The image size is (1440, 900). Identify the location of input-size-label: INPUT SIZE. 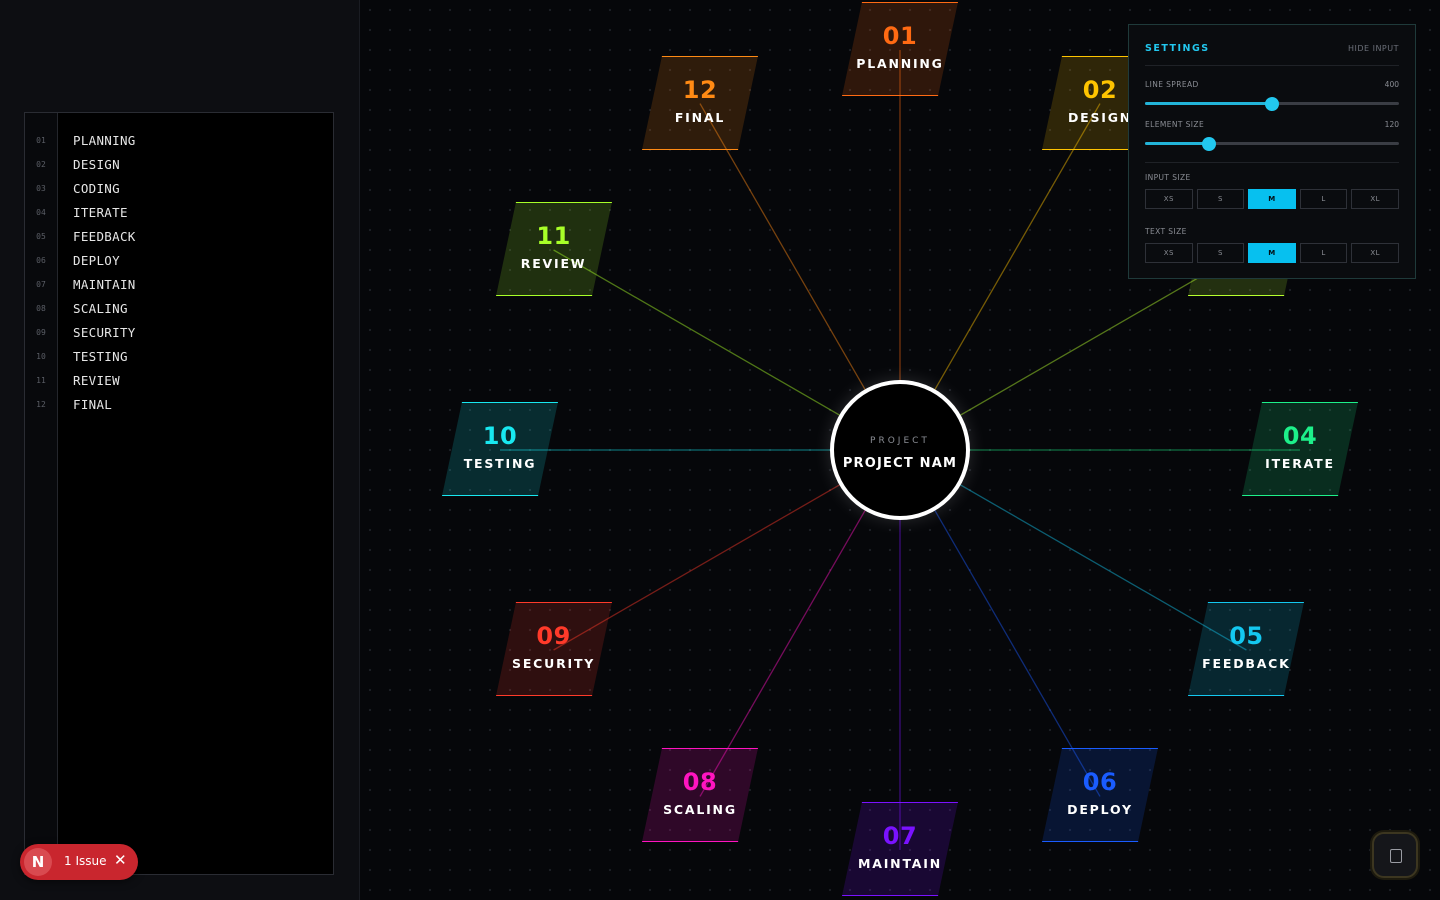
(1168, 177).